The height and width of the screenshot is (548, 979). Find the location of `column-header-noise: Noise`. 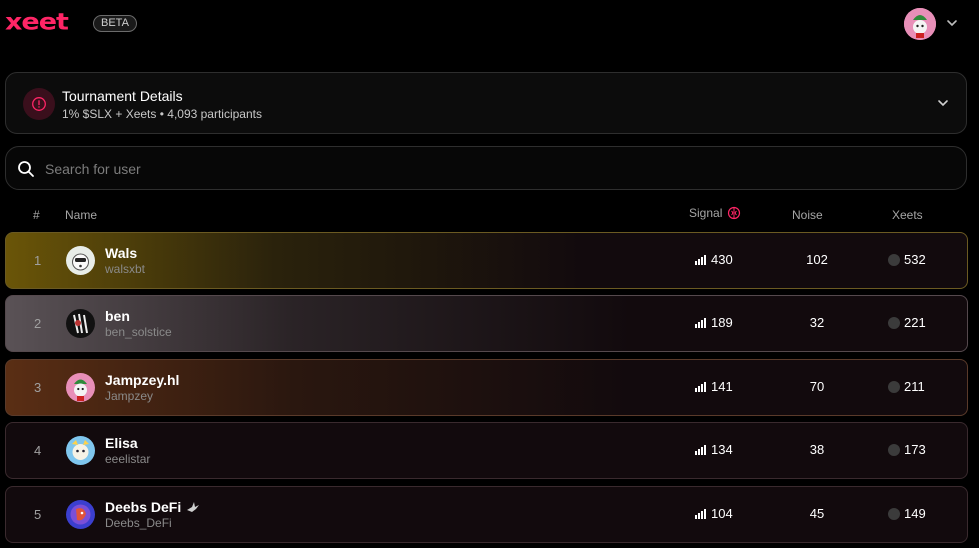

column-header-noise: Noise is located at coordinates (807, 215).